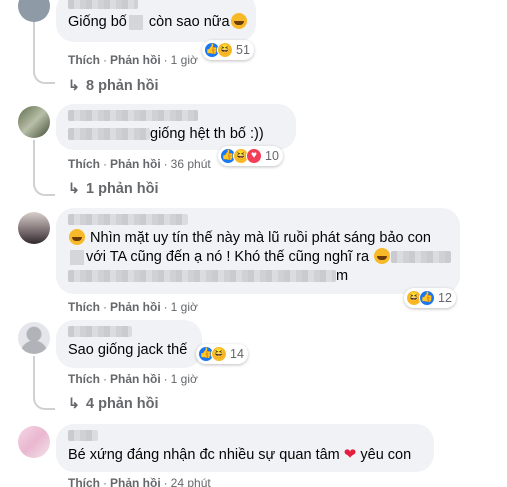 This screenshot has height=487, width=507. Describe the element at coordinates (191, 164) in the screenshot. I see `timestamp: 36 phút` at that location.